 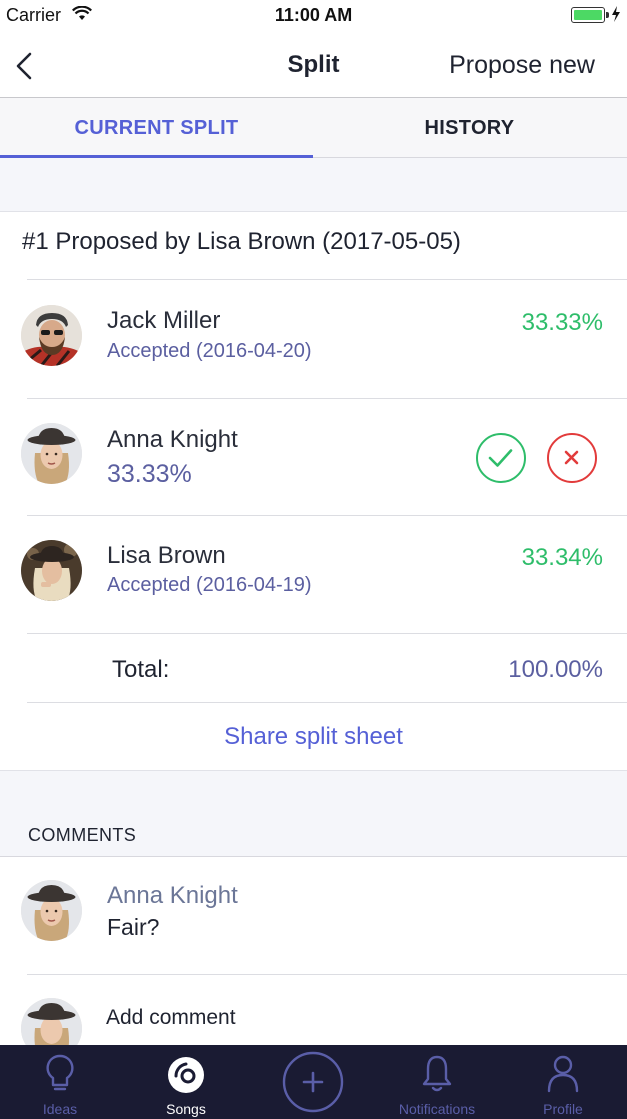 I want to click on section-spacer, so click(x=313, y=185).